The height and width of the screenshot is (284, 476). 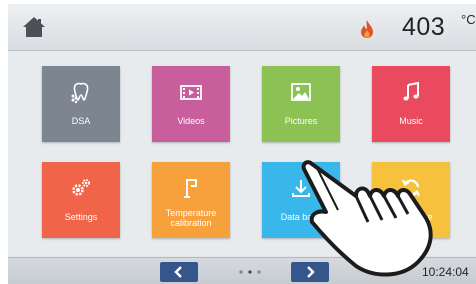 I want to click on chevron-left-icon, so click(x=178, y=272).